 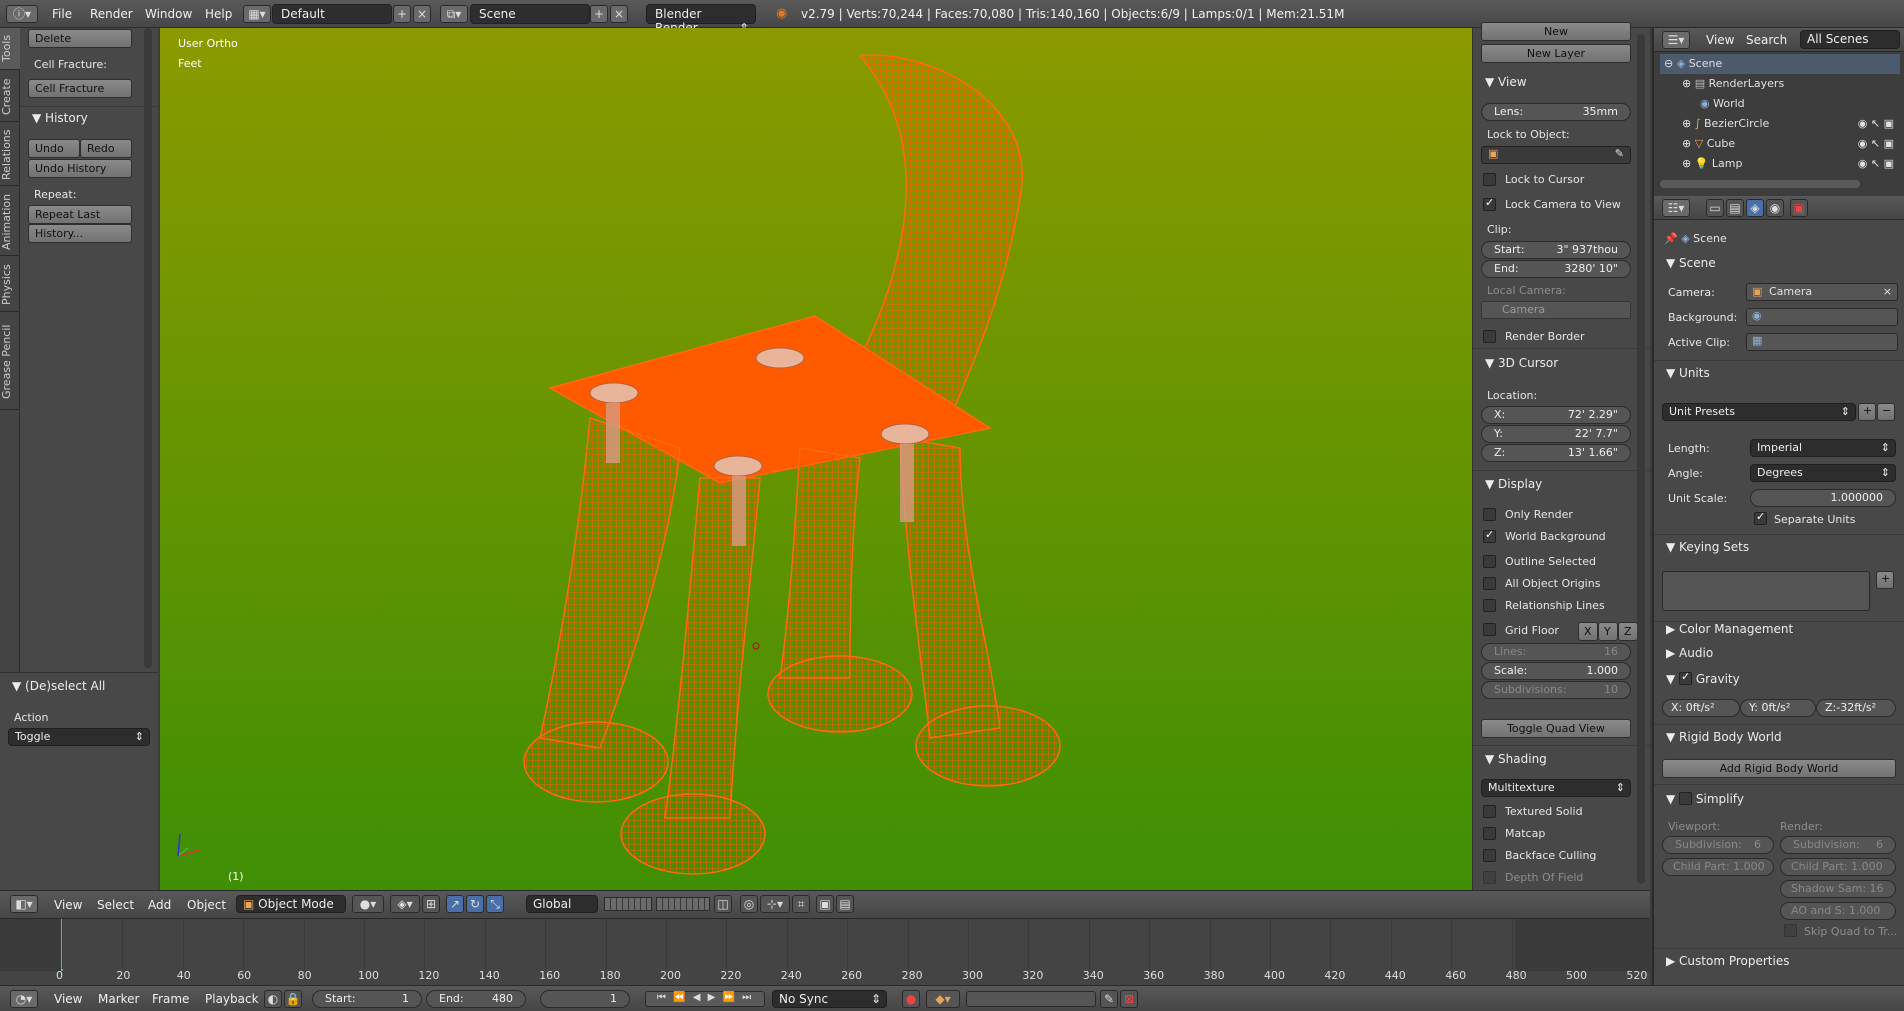 I want to click on unit-presets-dropdown: Unit Presets ⇕, so click(x=1759, y=412).